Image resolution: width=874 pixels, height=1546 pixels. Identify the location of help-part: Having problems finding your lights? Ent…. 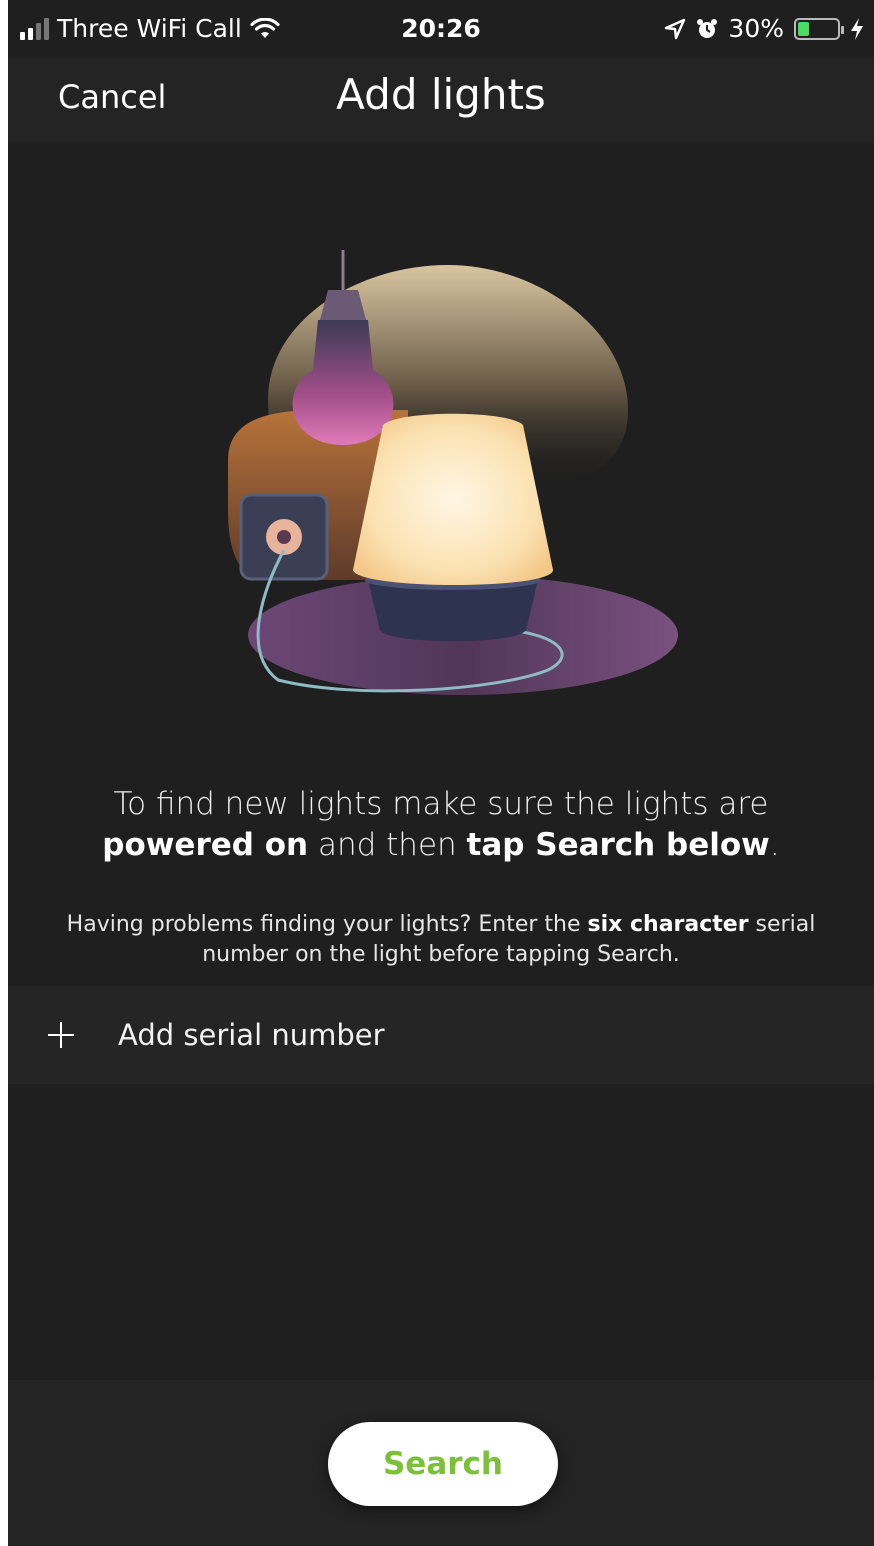
(327, 924).